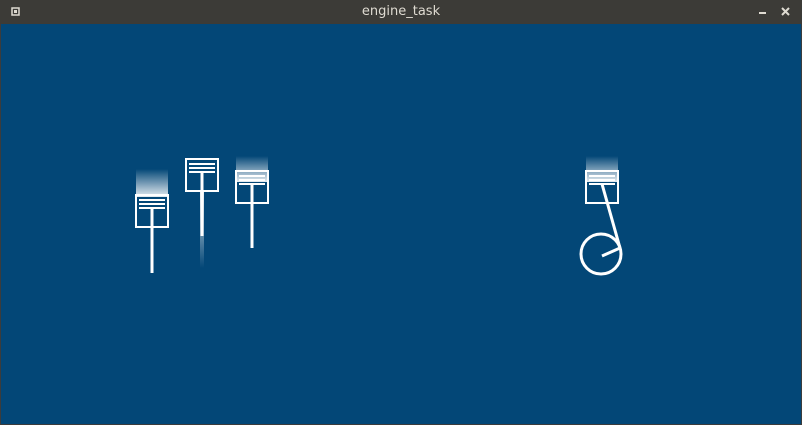  Describe the element at coordinates (763, 12) in the screenshot. I see `minimize-icon` at that location.